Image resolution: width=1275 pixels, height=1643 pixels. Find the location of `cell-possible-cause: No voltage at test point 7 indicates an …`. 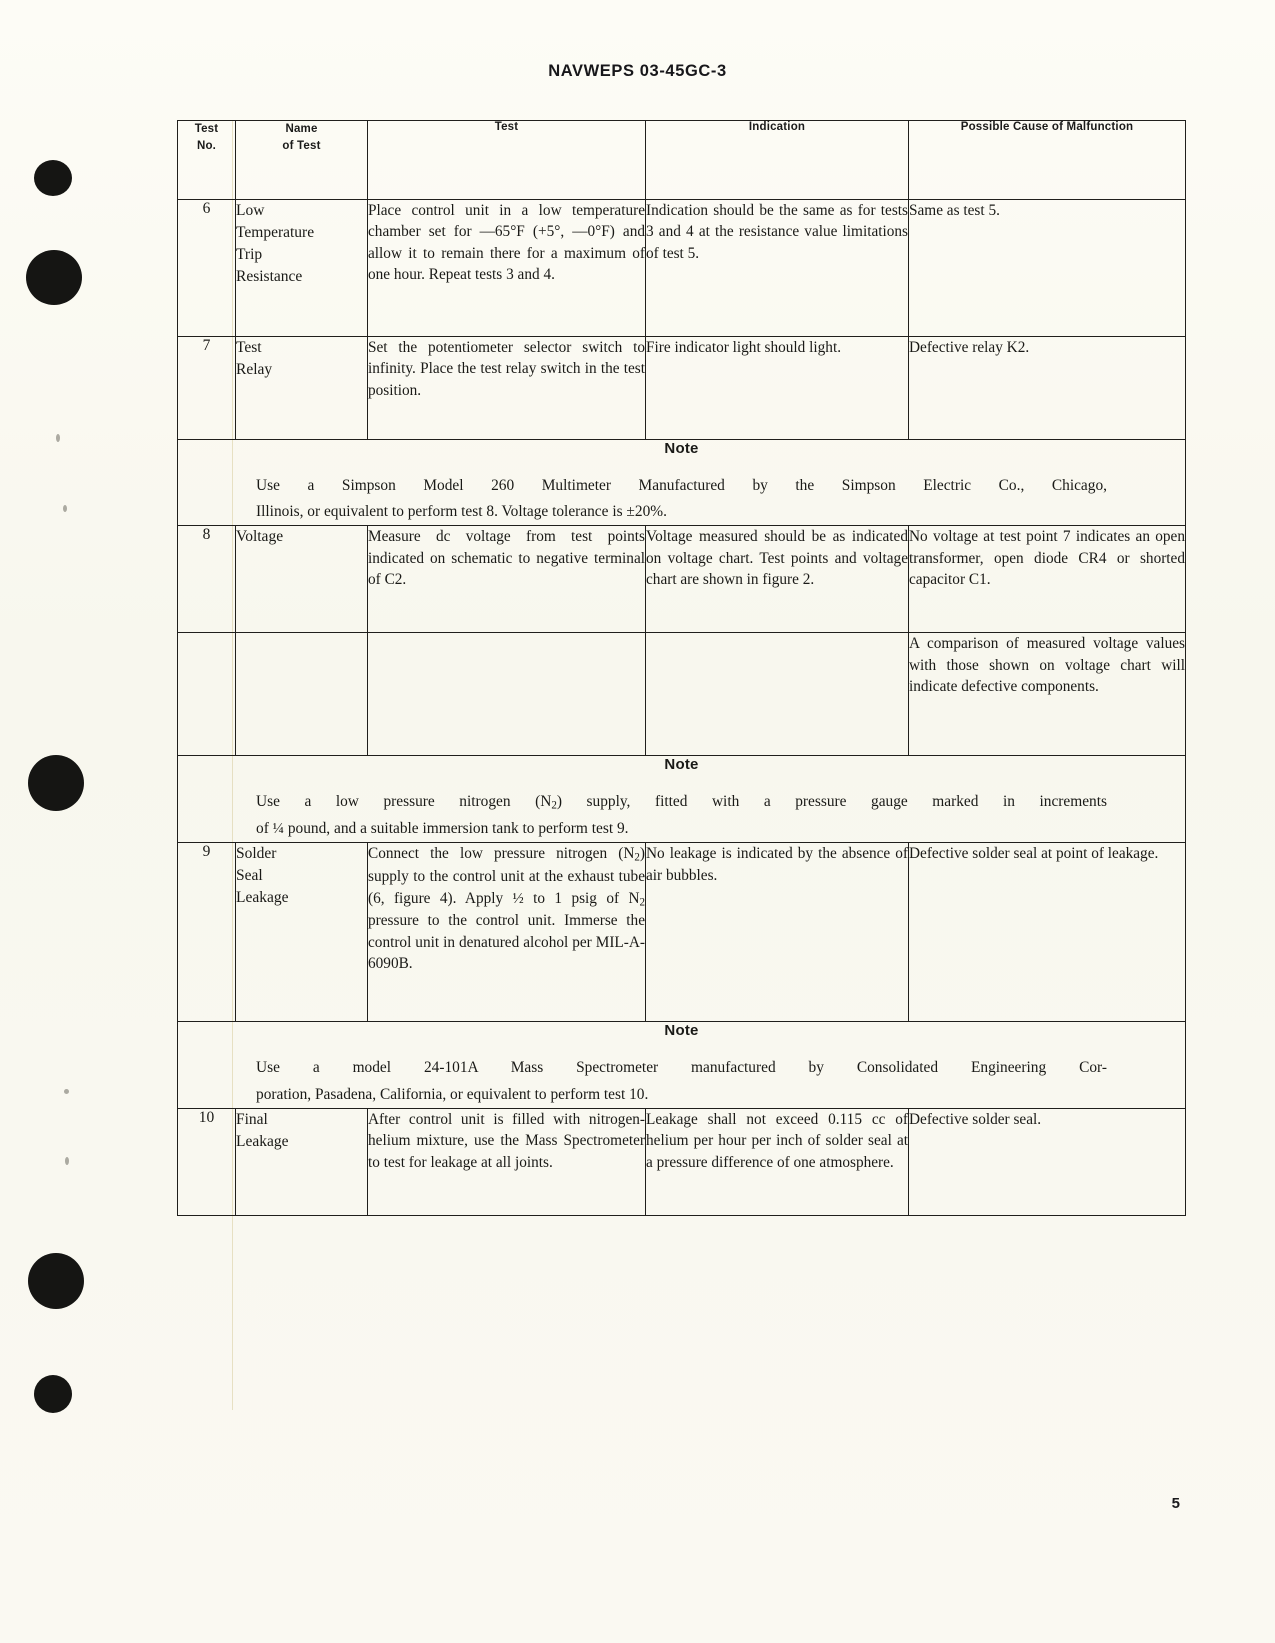

cell-possible-cause: No voltage at test point 7 indicates an … is located at coordinates (1047, 579).